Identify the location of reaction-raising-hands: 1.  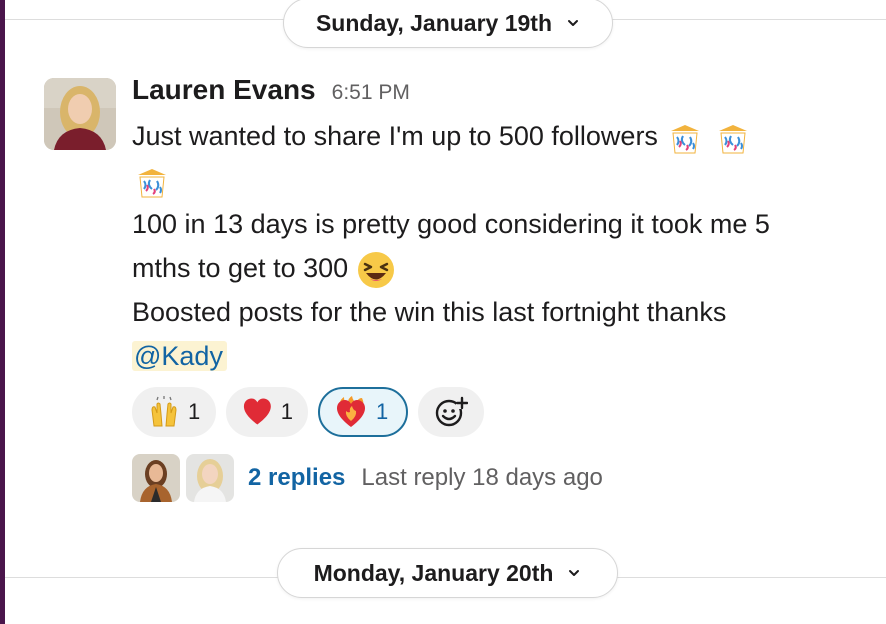
(174, 412).